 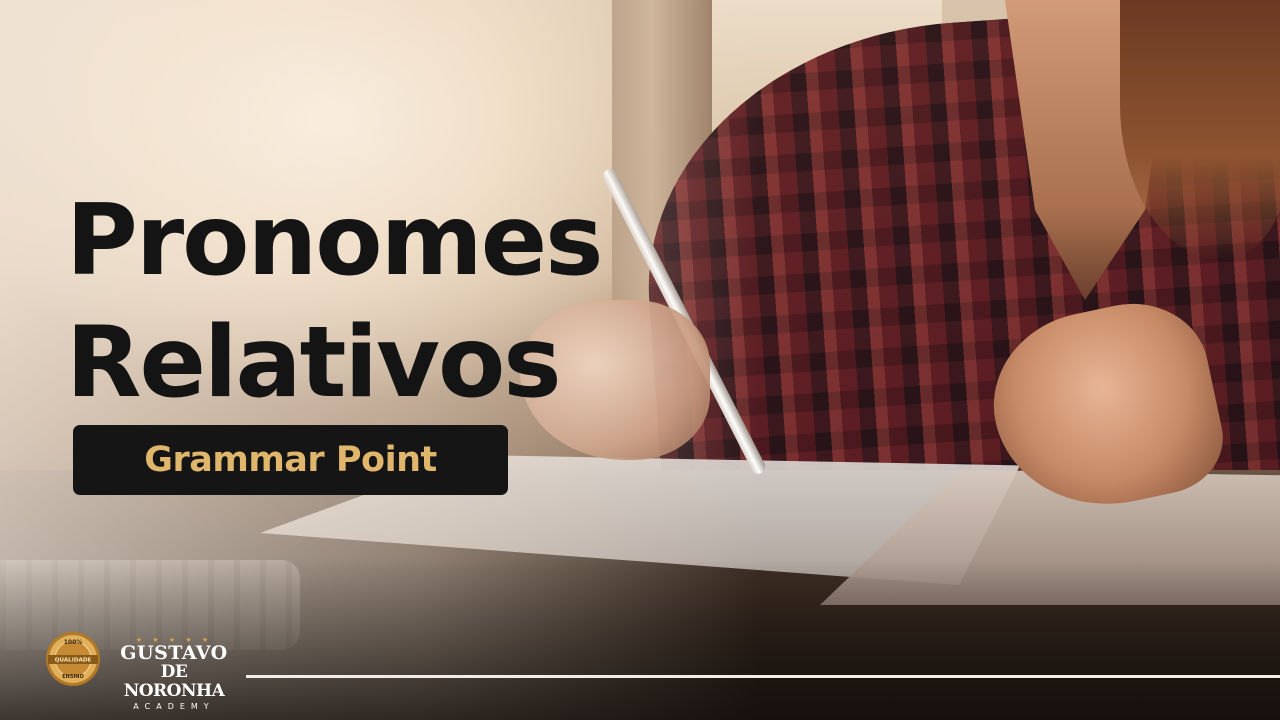 I want to click on brand-logo: ★ ★ ★ ★ ★ GUSTAVO DE NORONHA ACADEMY, so click(x=174, y=674).